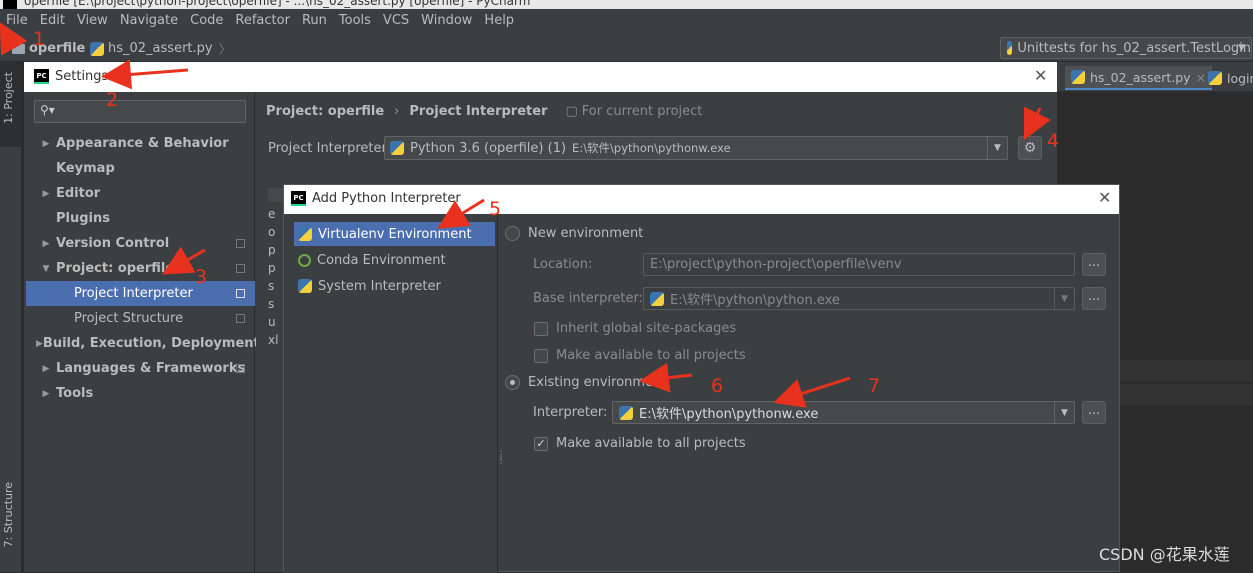  What do you see at coordinates (874, 386) in the screenshot?
I see `annotation-7: 7` at bounding box center [874, 386].